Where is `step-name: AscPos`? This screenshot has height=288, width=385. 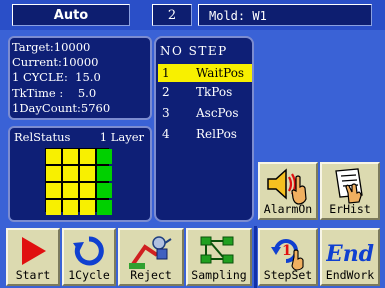
step-name: AscPos is located at coordinates (217, 113).